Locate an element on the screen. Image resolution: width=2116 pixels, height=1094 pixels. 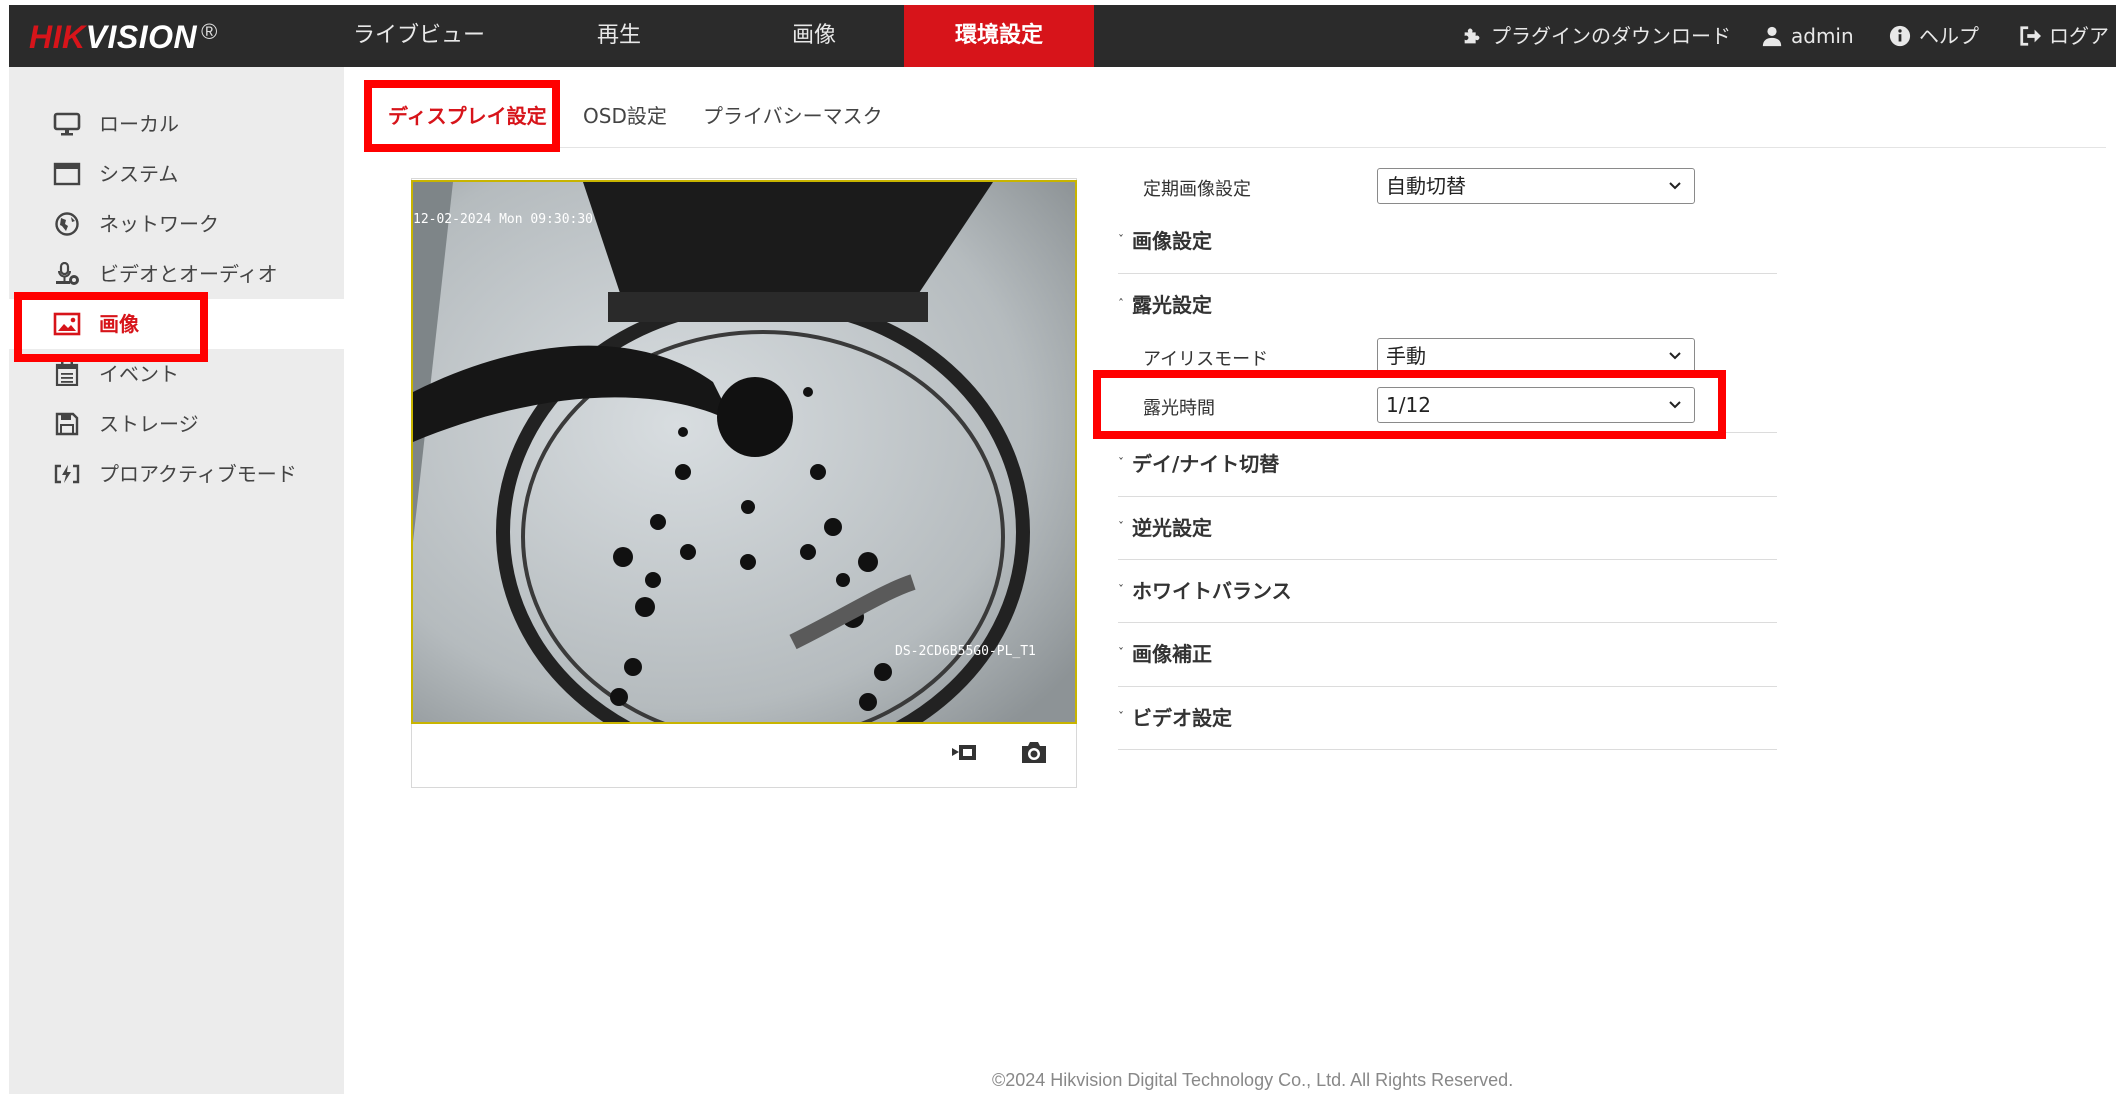
nav-picture: 画像 is located at coordinates (814, 36).